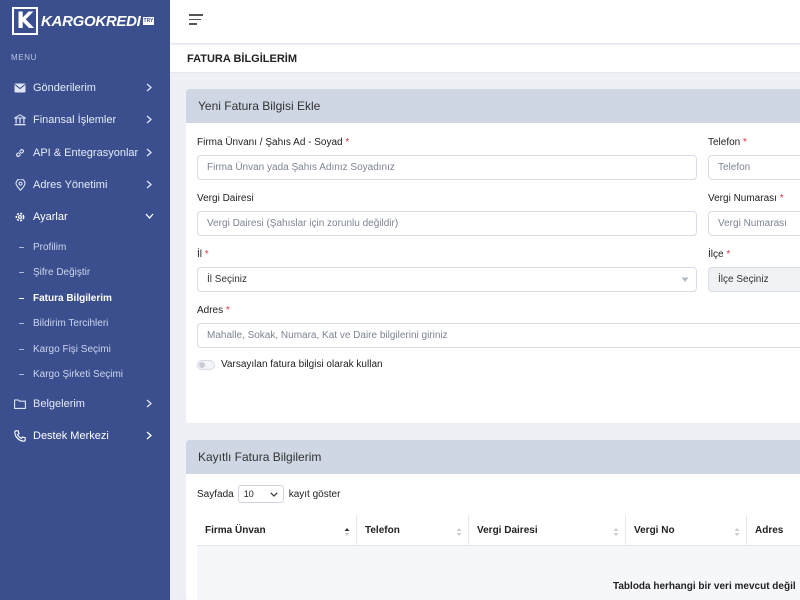  Describe the element at coordinates (72, 298) in the screenshot. I see `sidebar-subitem-label: Fatura Bilgilerim` at that location.